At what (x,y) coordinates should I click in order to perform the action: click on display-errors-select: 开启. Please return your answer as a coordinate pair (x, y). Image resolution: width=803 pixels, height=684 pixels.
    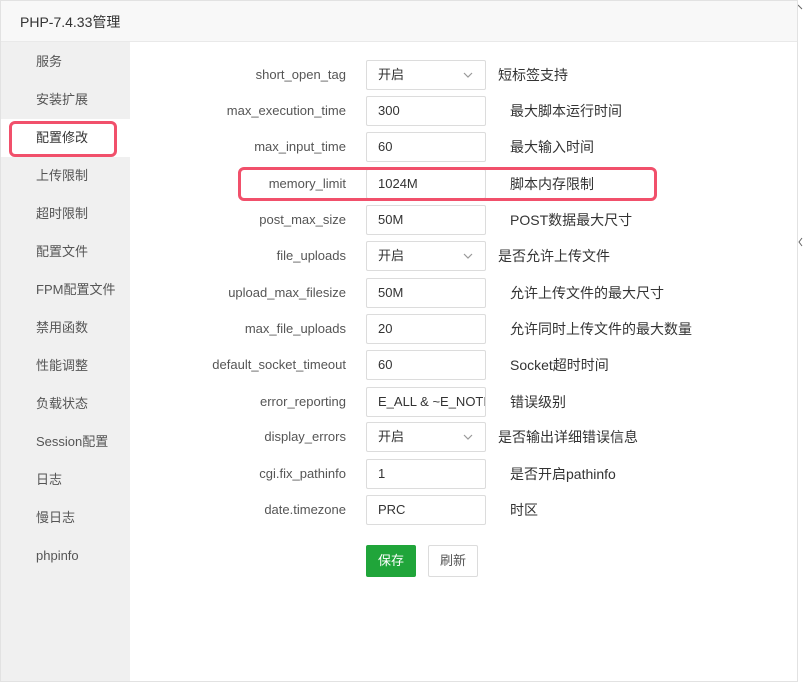
    Looking at the image, I should click on (426, 437).